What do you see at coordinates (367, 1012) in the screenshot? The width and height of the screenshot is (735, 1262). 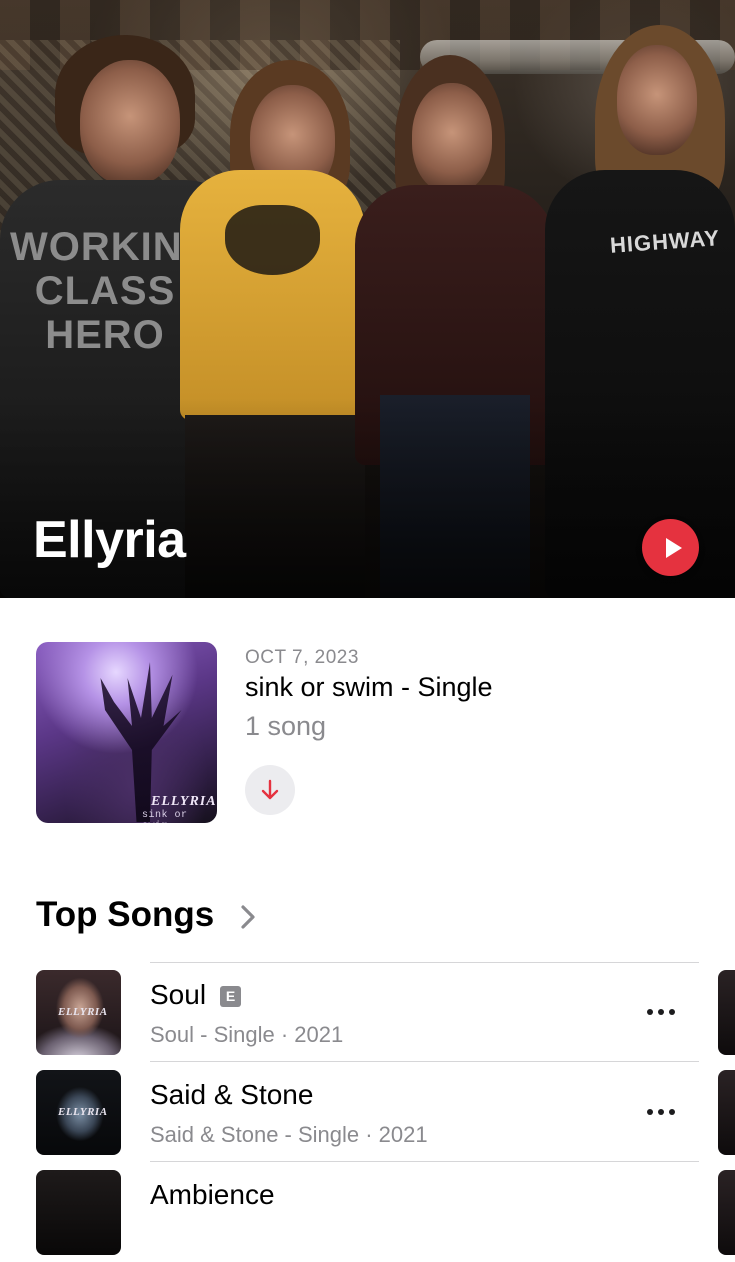 I see `song-row-soul: ELLYRIA Soul E Soul - Single · 2021` at bounding box center [367, 1012].